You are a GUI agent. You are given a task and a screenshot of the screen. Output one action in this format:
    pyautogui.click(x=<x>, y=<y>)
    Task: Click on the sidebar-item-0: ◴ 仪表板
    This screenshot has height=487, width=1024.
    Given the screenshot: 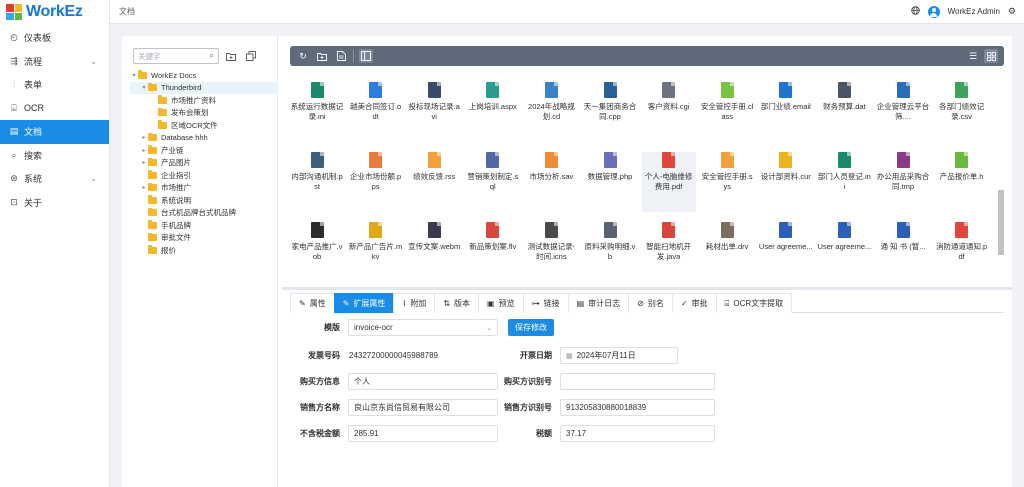 What is the action you would take?
    pyautogui.click(x=54, y=38)
    